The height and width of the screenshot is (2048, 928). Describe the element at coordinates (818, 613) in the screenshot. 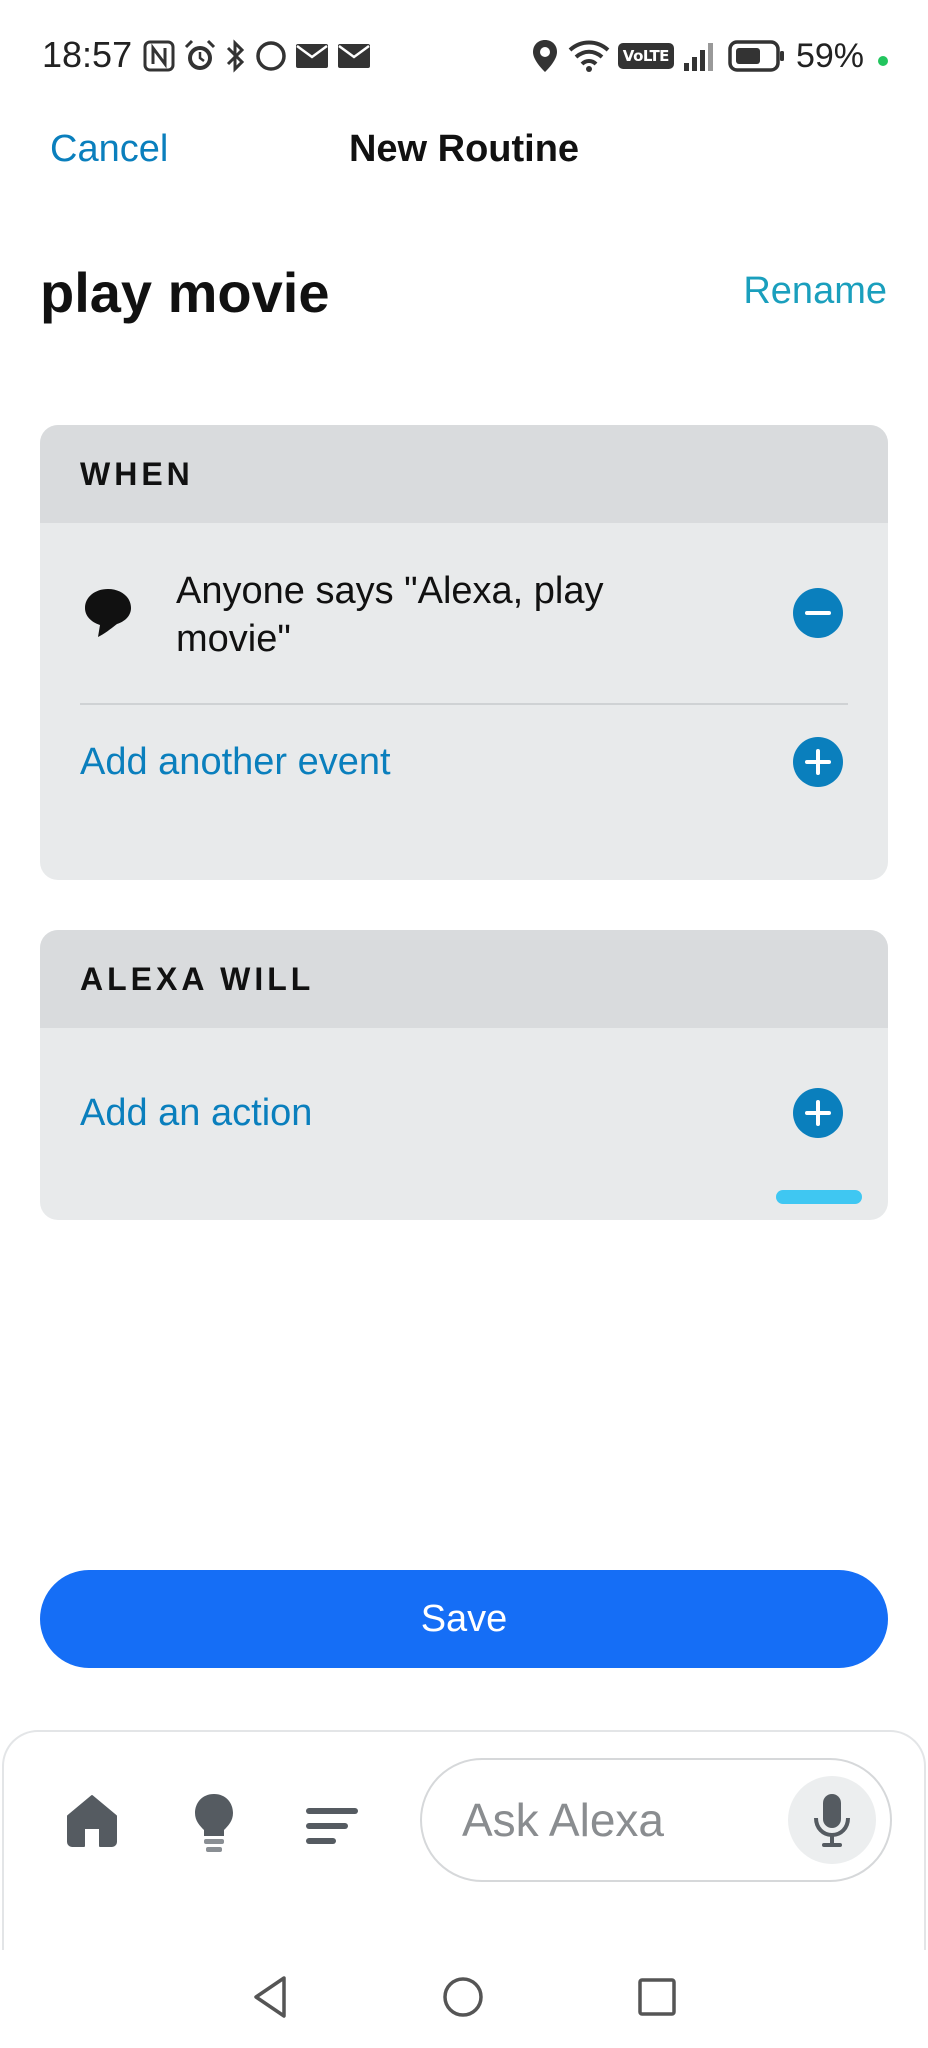

I see `remove-event-button` at that location.